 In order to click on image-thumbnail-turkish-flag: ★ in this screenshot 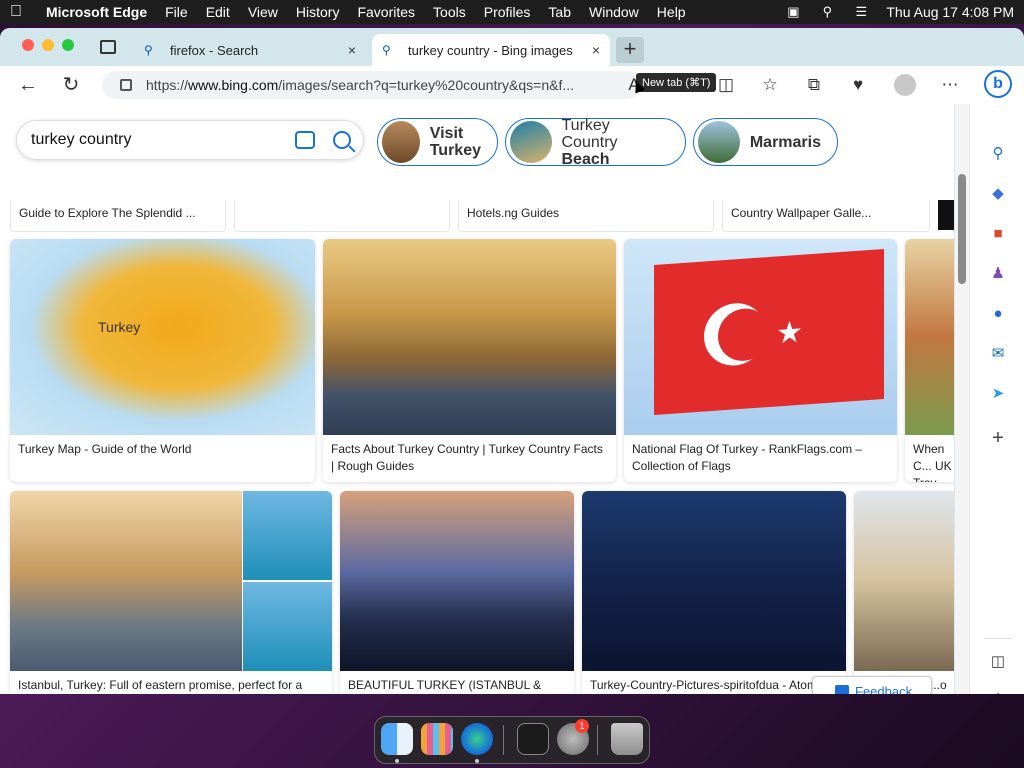, I will do `click(760, 337)`.